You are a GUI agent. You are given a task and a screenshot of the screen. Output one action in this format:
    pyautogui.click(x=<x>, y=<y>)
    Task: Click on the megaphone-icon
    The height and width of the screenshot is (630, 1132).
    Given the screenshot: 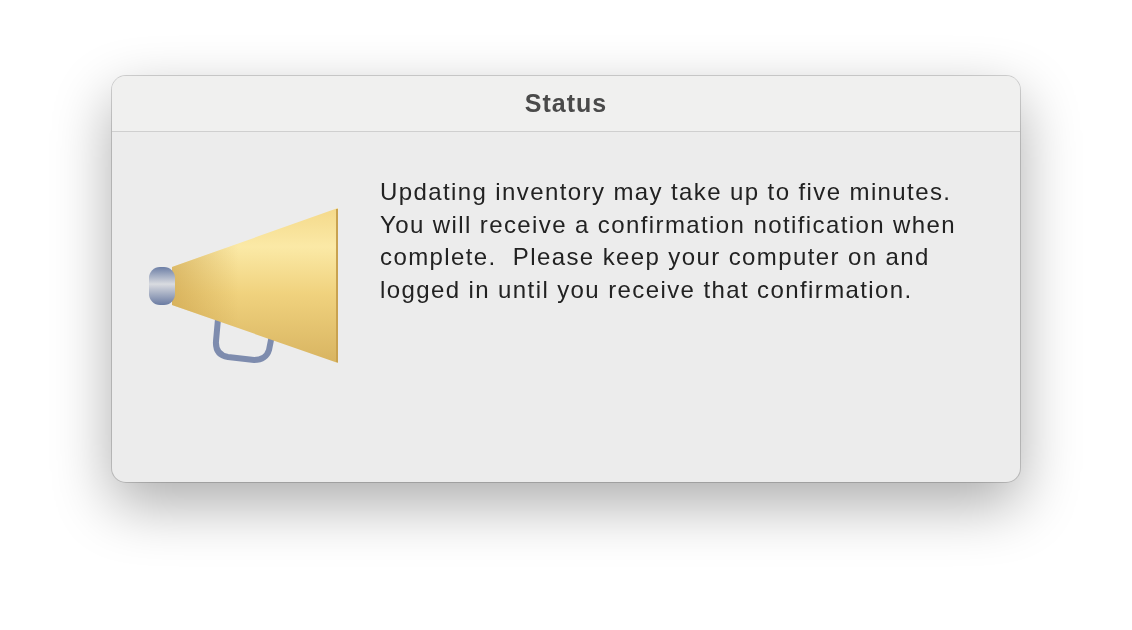 What is the action you would take?
    pyautogui.click(x=244, y=285)
    